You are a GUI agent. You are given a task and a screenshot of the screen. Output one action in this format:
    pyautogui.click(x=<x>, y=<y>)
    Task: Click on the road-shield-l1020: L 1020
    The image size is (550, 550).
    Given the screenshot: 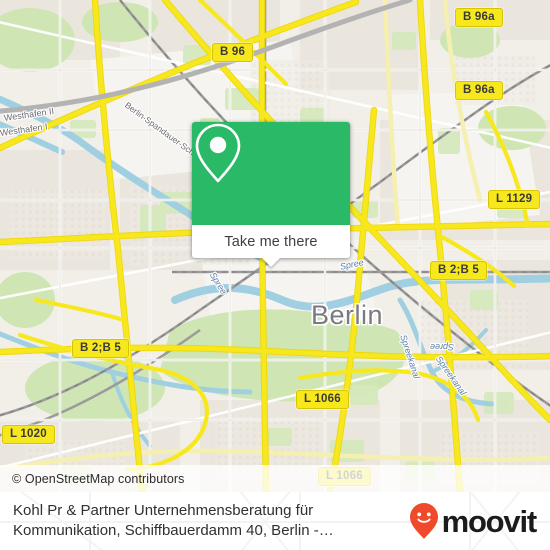 What is the action you would take?
    pyautogui.click(x=28, y=434)
    